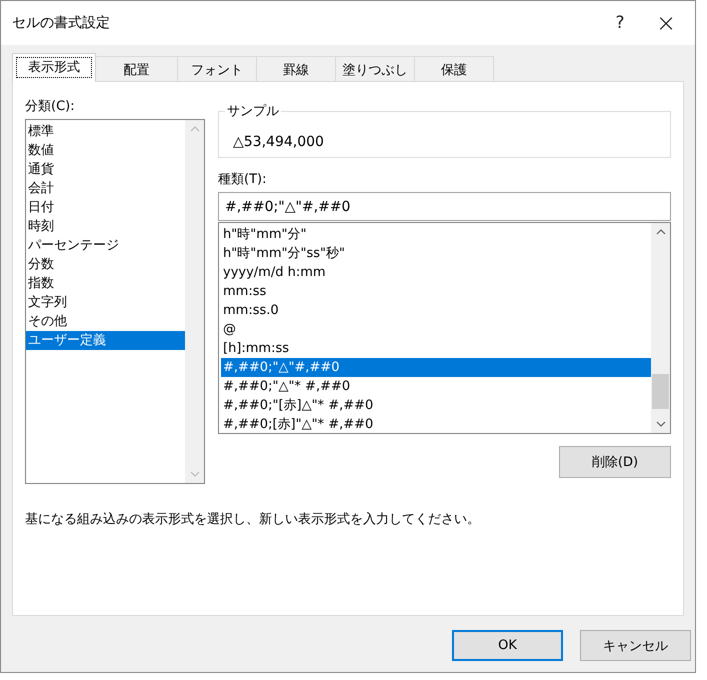 This screenshot has width=707, height=680. Describe the element at coordinates (105, 340) in the screenshot. I see `category-item: ユーザー定義` at that location.